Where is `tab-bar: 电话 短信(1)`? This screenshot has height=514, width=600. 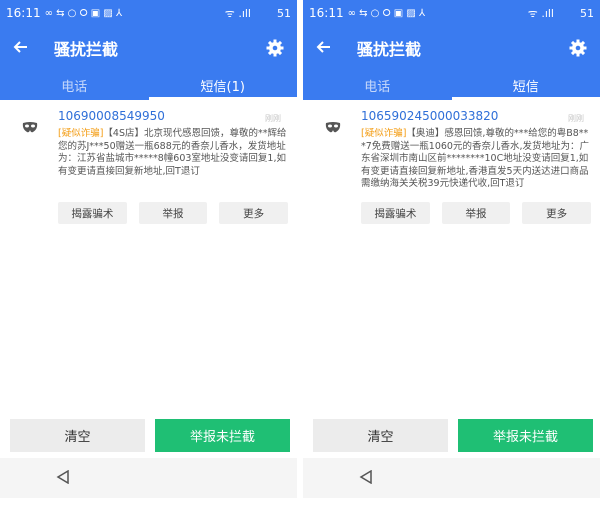 tab-bar: 电话 短信(1) is located at coordinates (148, 85).